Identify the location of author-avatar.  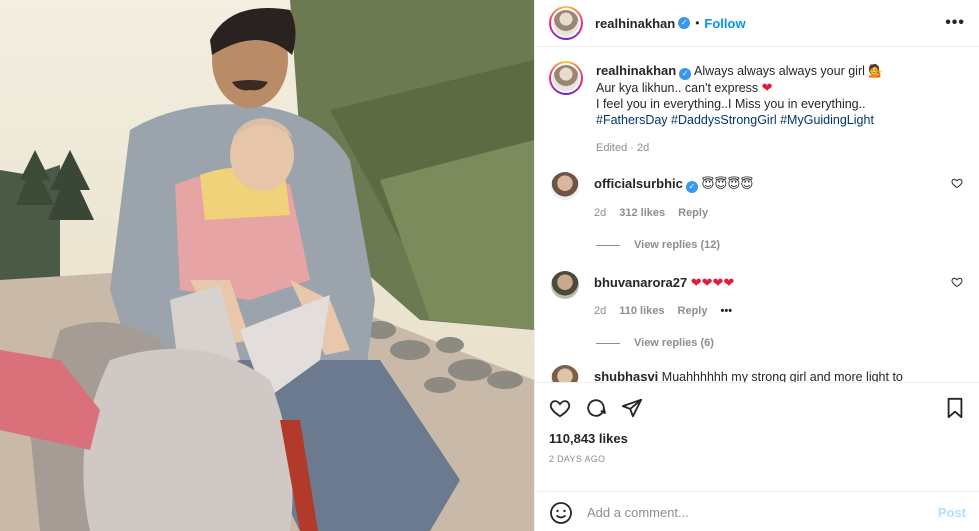
(566, 23).